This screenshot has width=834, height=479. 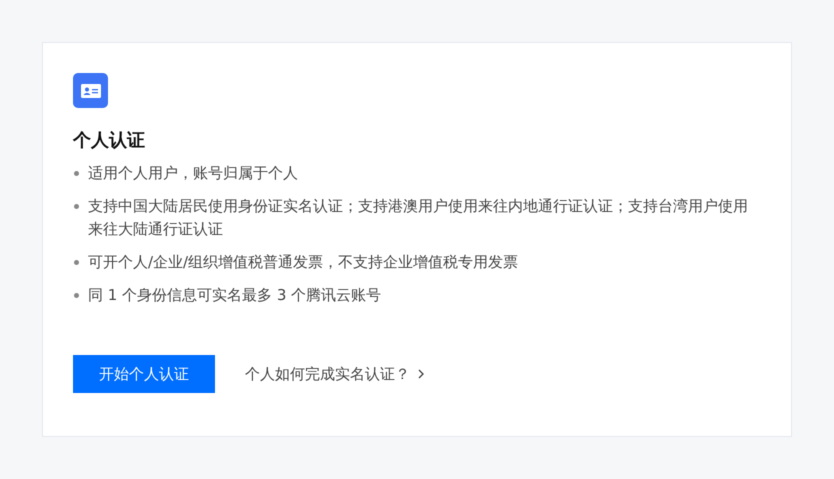 What do you see at coordinates (144, 374) in the screenshot?
I see `start-verification-button: 开始个人认证` at bounding box center [144, 374].